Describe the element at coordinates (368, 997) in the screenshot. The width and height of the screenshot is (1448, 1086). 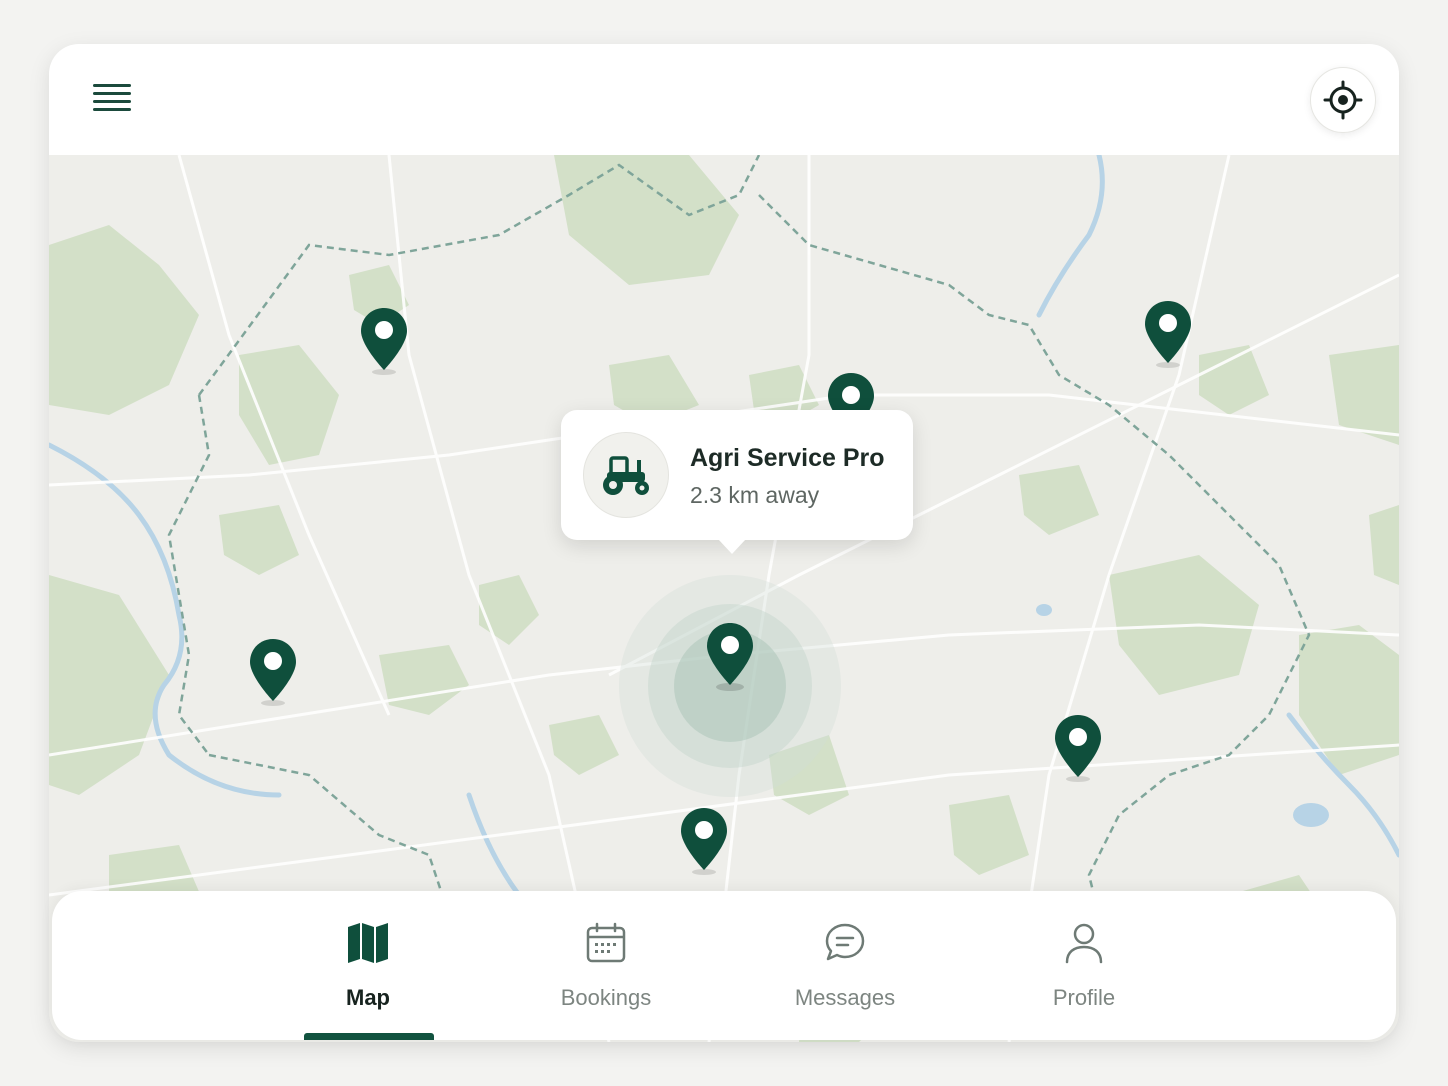
I see `tab-map-label: Map` at that location.